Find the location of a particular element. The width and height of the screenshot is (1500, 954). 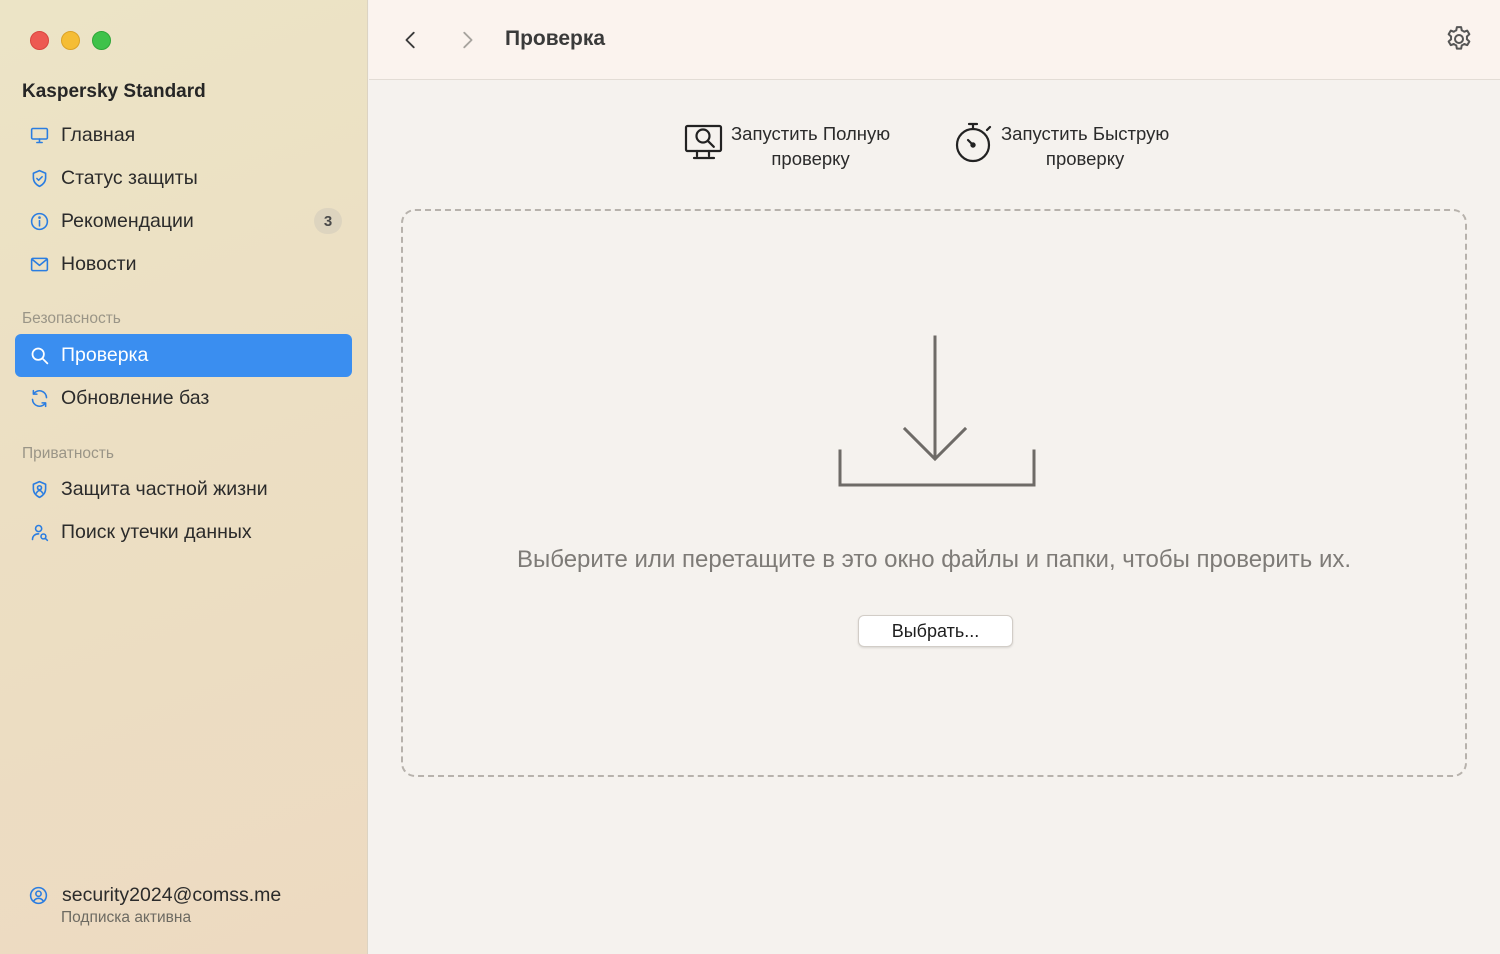

sidebar-item-protection-status: Статус защиты is located at coordinates (183, 178).